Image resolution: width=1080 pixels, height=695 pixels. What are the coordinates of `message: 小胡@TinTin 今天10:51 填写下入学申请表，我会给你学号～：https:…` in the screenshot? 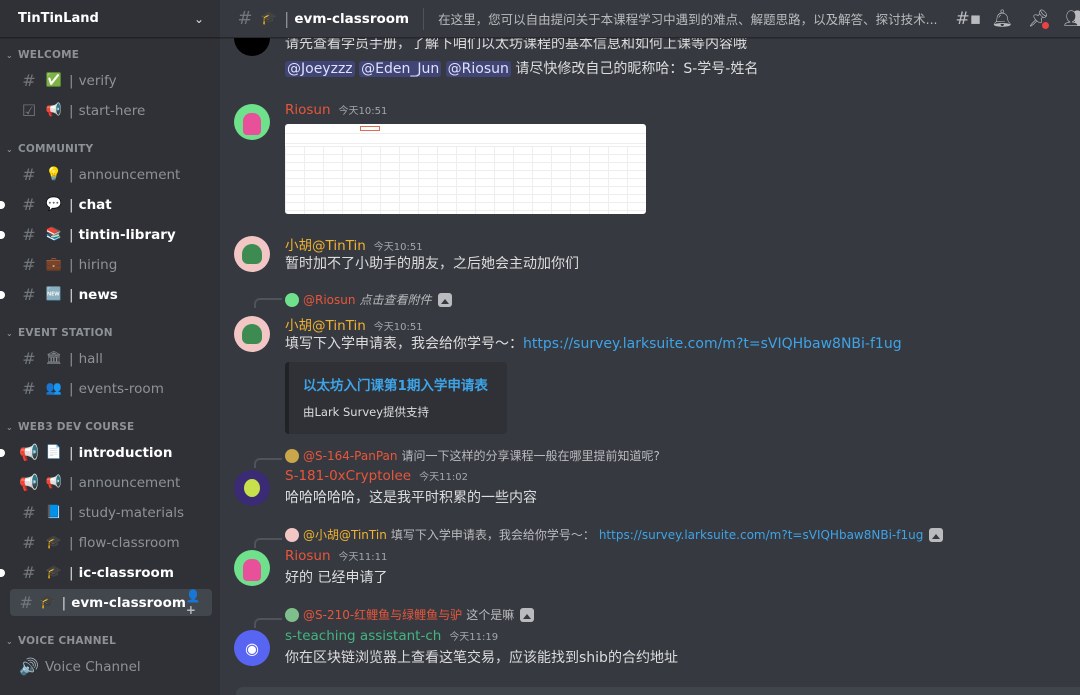 It's located at (650, 374).